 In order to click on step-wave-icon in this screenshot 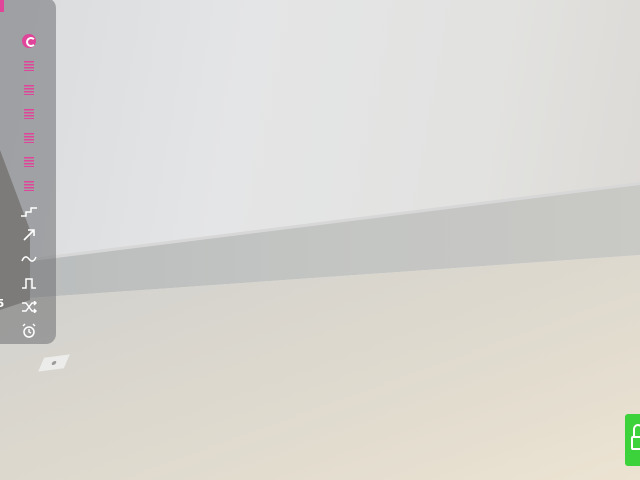, I will do `click(29, 211)`.